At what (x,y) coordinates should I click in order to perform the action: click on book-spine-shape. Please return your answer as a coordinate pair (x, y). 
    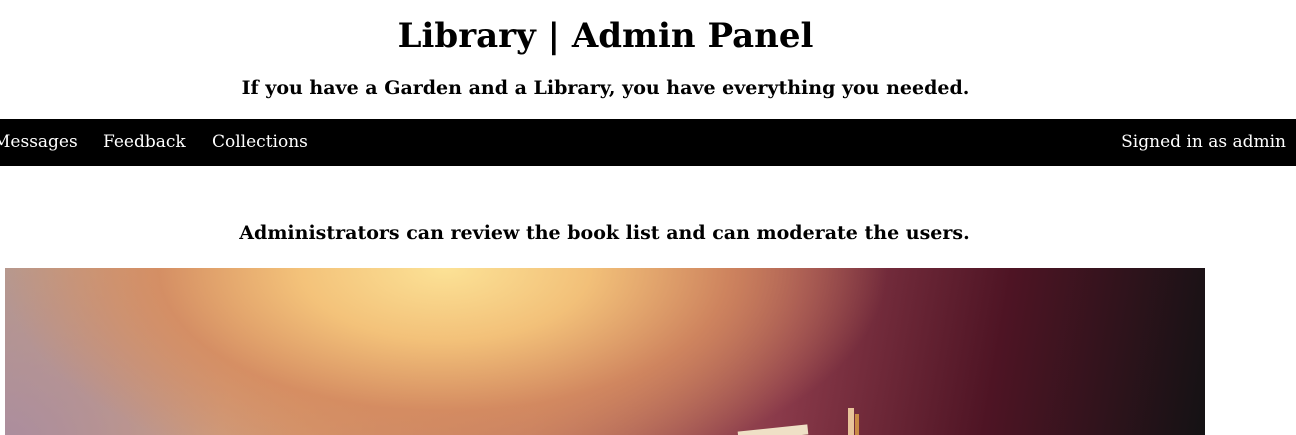
    Looking at the image, I should click on (851, 421).